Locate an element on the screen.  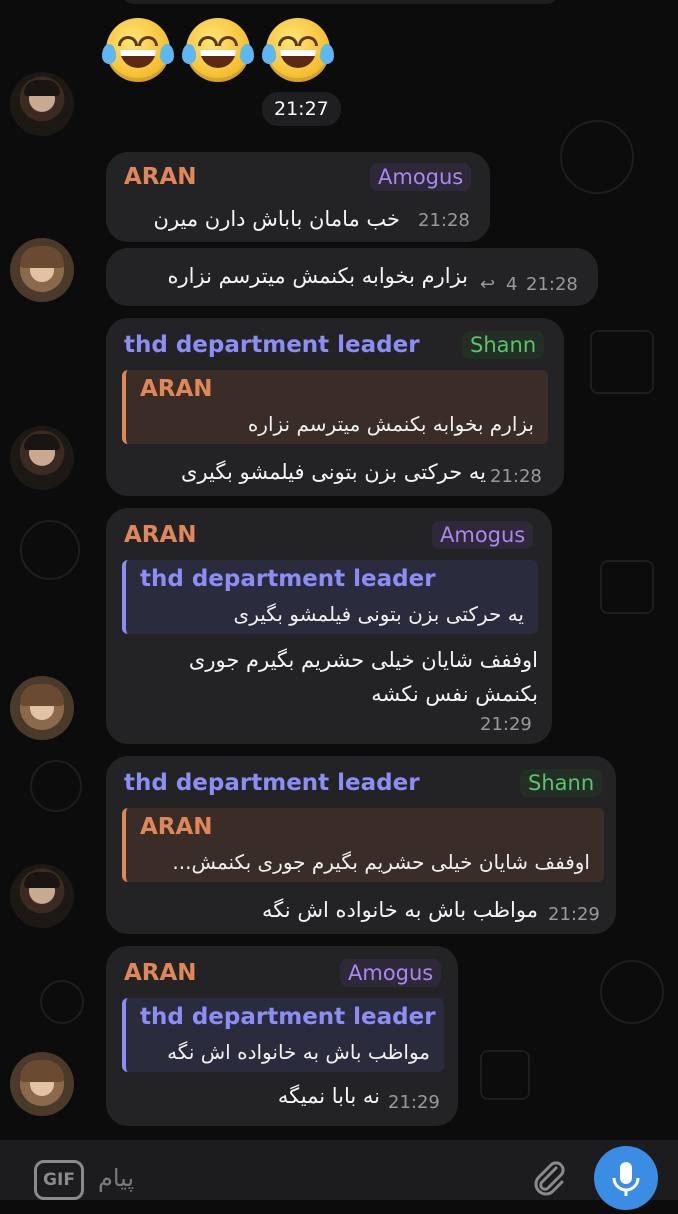
message-text: بکنمش نفس نکشه is located at coordinates (454, 694).